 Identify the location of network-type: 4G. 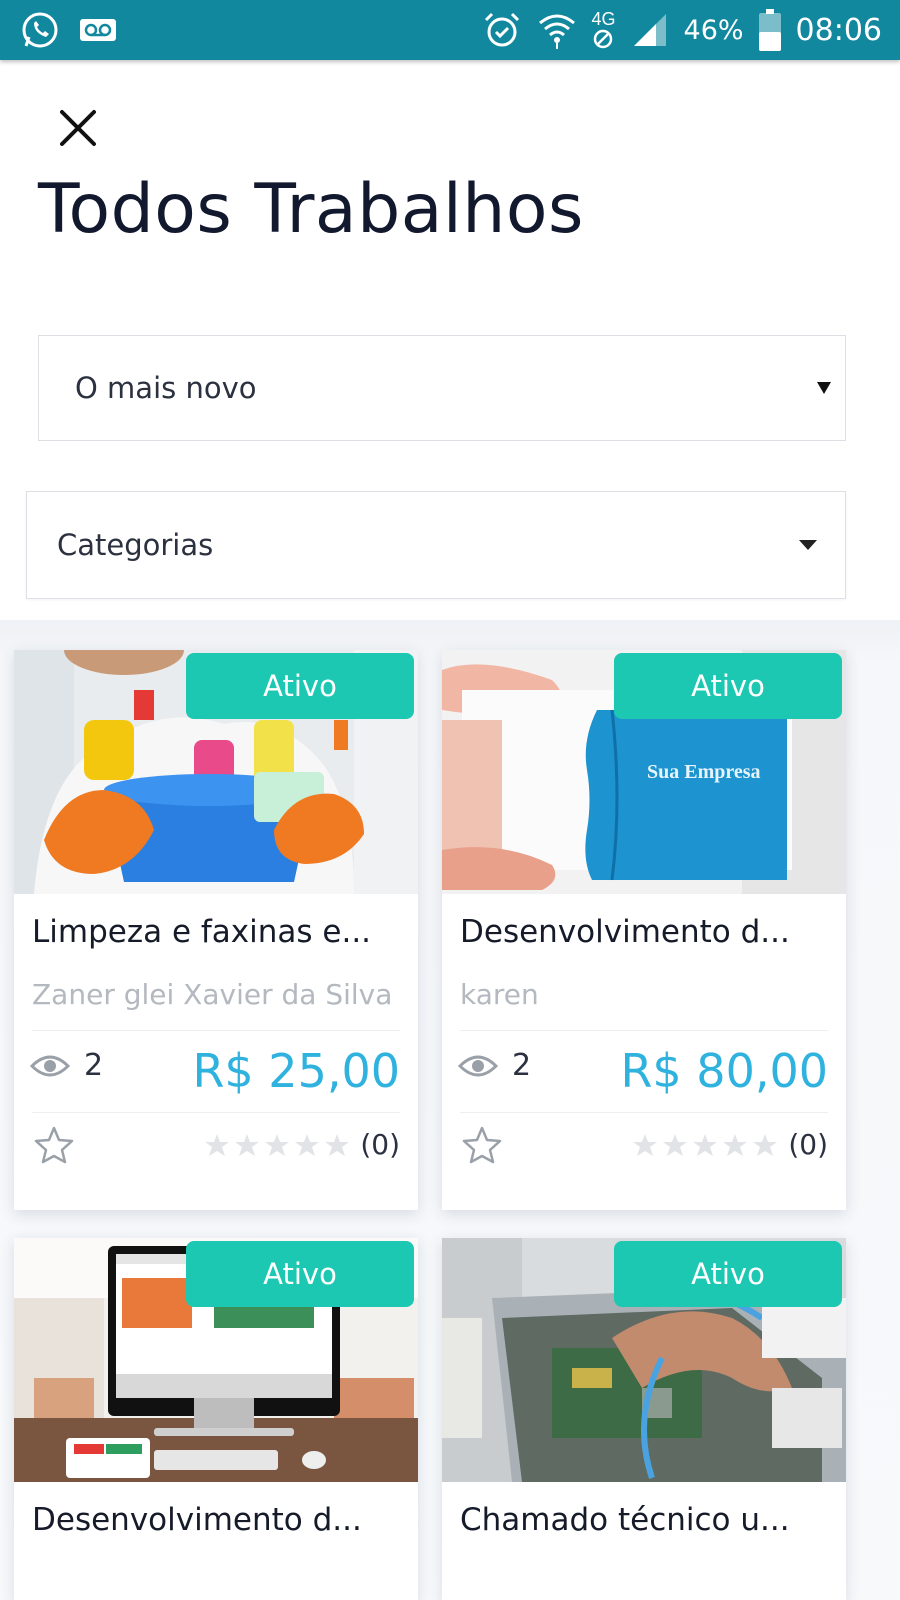
(604, 30).